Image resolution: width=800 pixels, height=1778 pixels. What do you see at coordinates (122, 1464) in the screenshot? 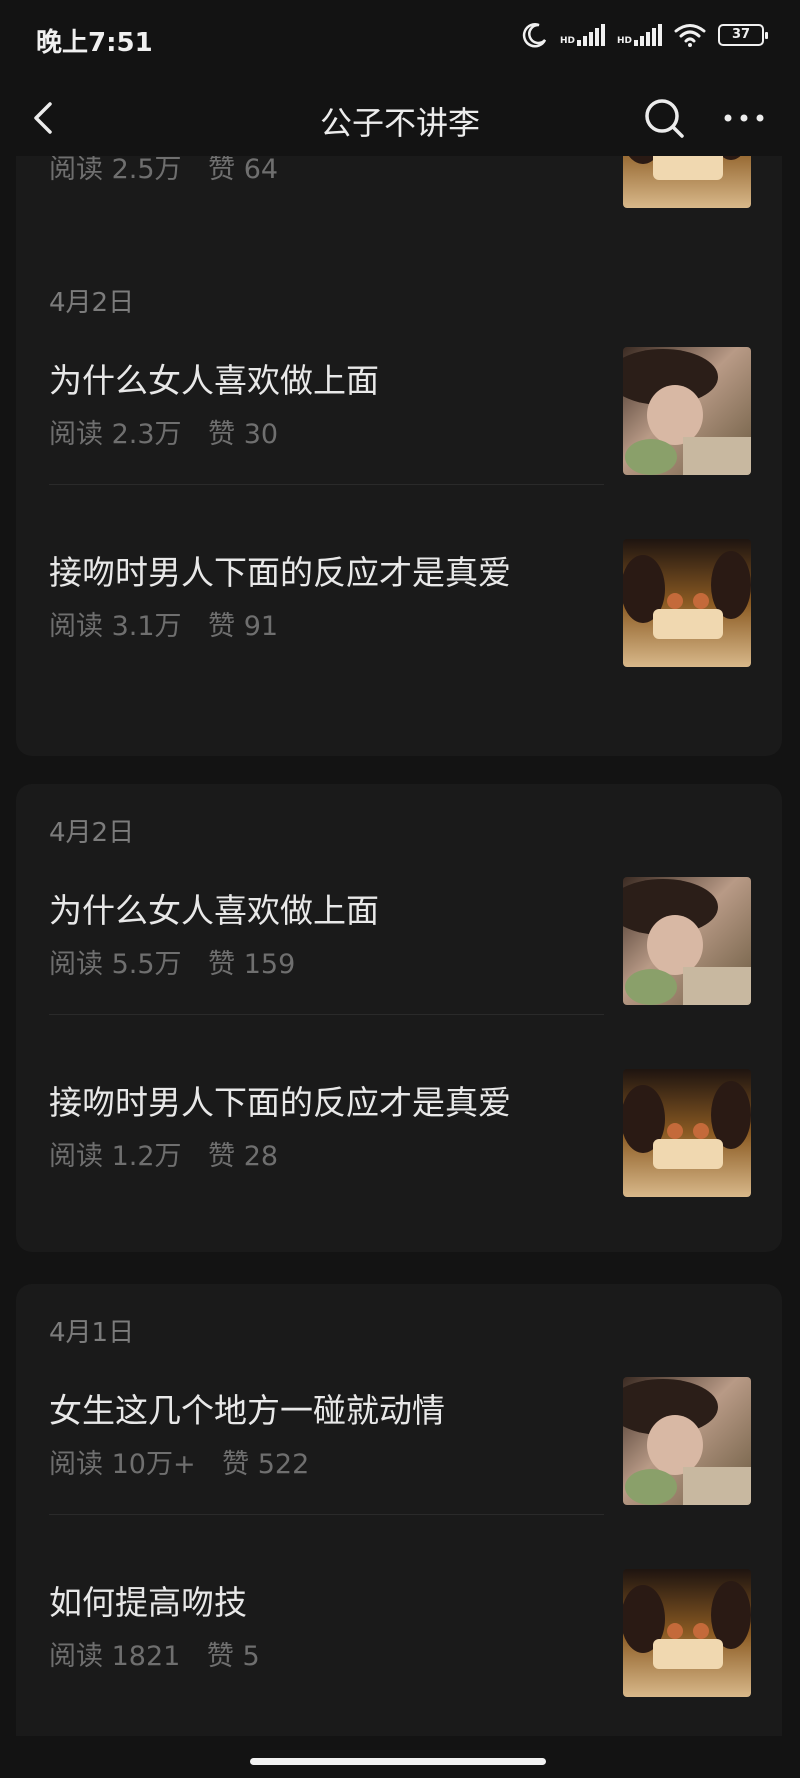
I see `read-count: 阅读 10万+` at bounding box center [122, 1464].